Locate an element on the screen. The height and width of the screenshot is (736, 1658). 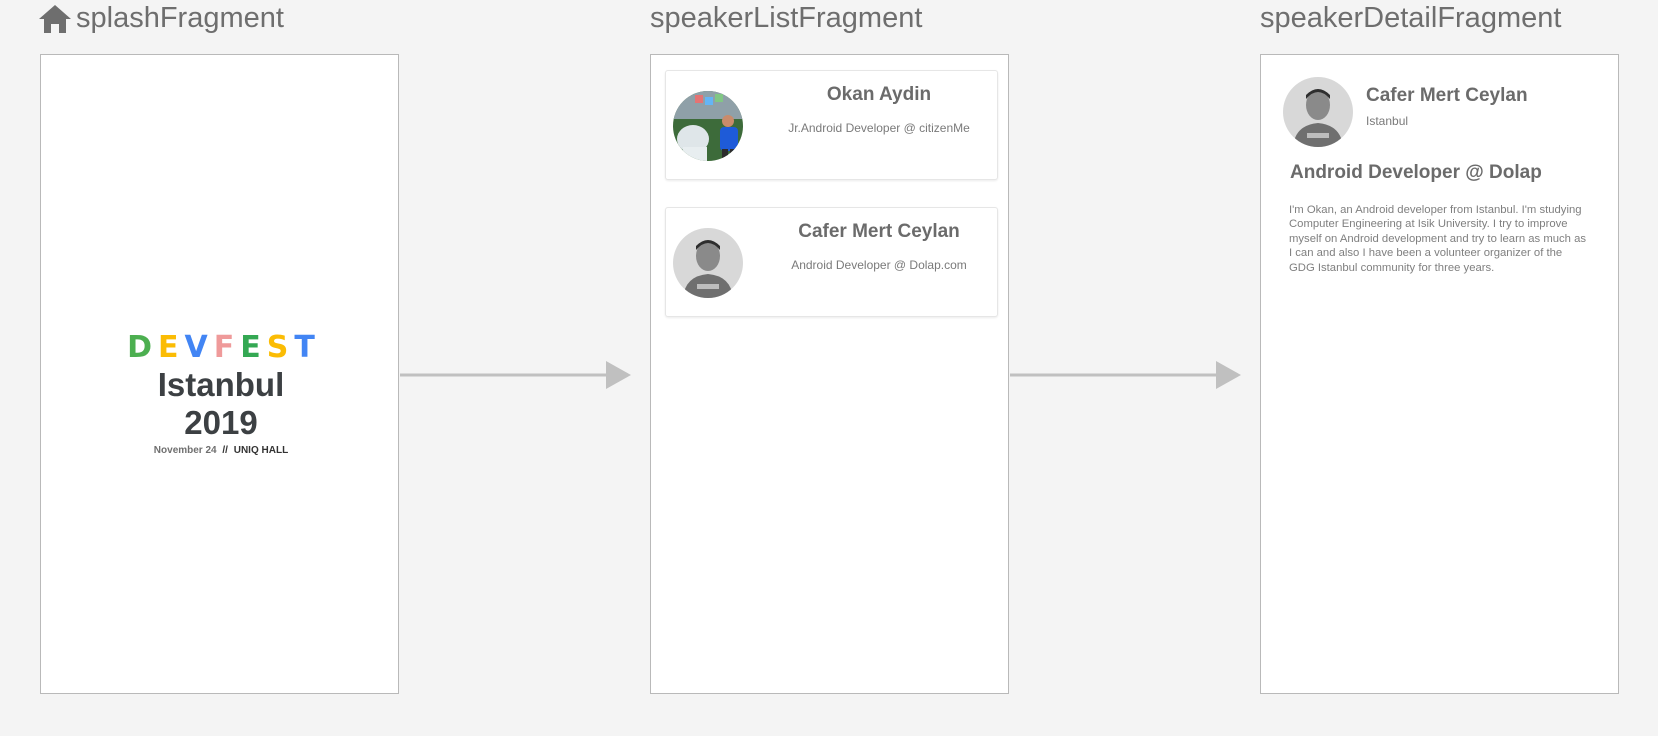
event-date-venue: November 24 // UNIQ HALL is located at coordinates (221, 450).